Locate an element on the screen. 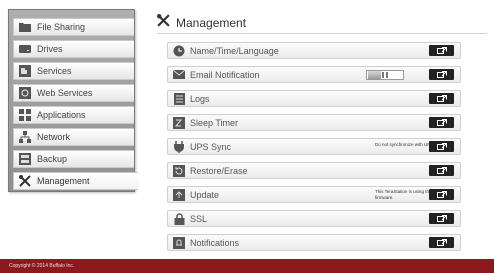 The width and height of the screenshot is (494, 273). lock-icon is located at coordinates (179, 218).